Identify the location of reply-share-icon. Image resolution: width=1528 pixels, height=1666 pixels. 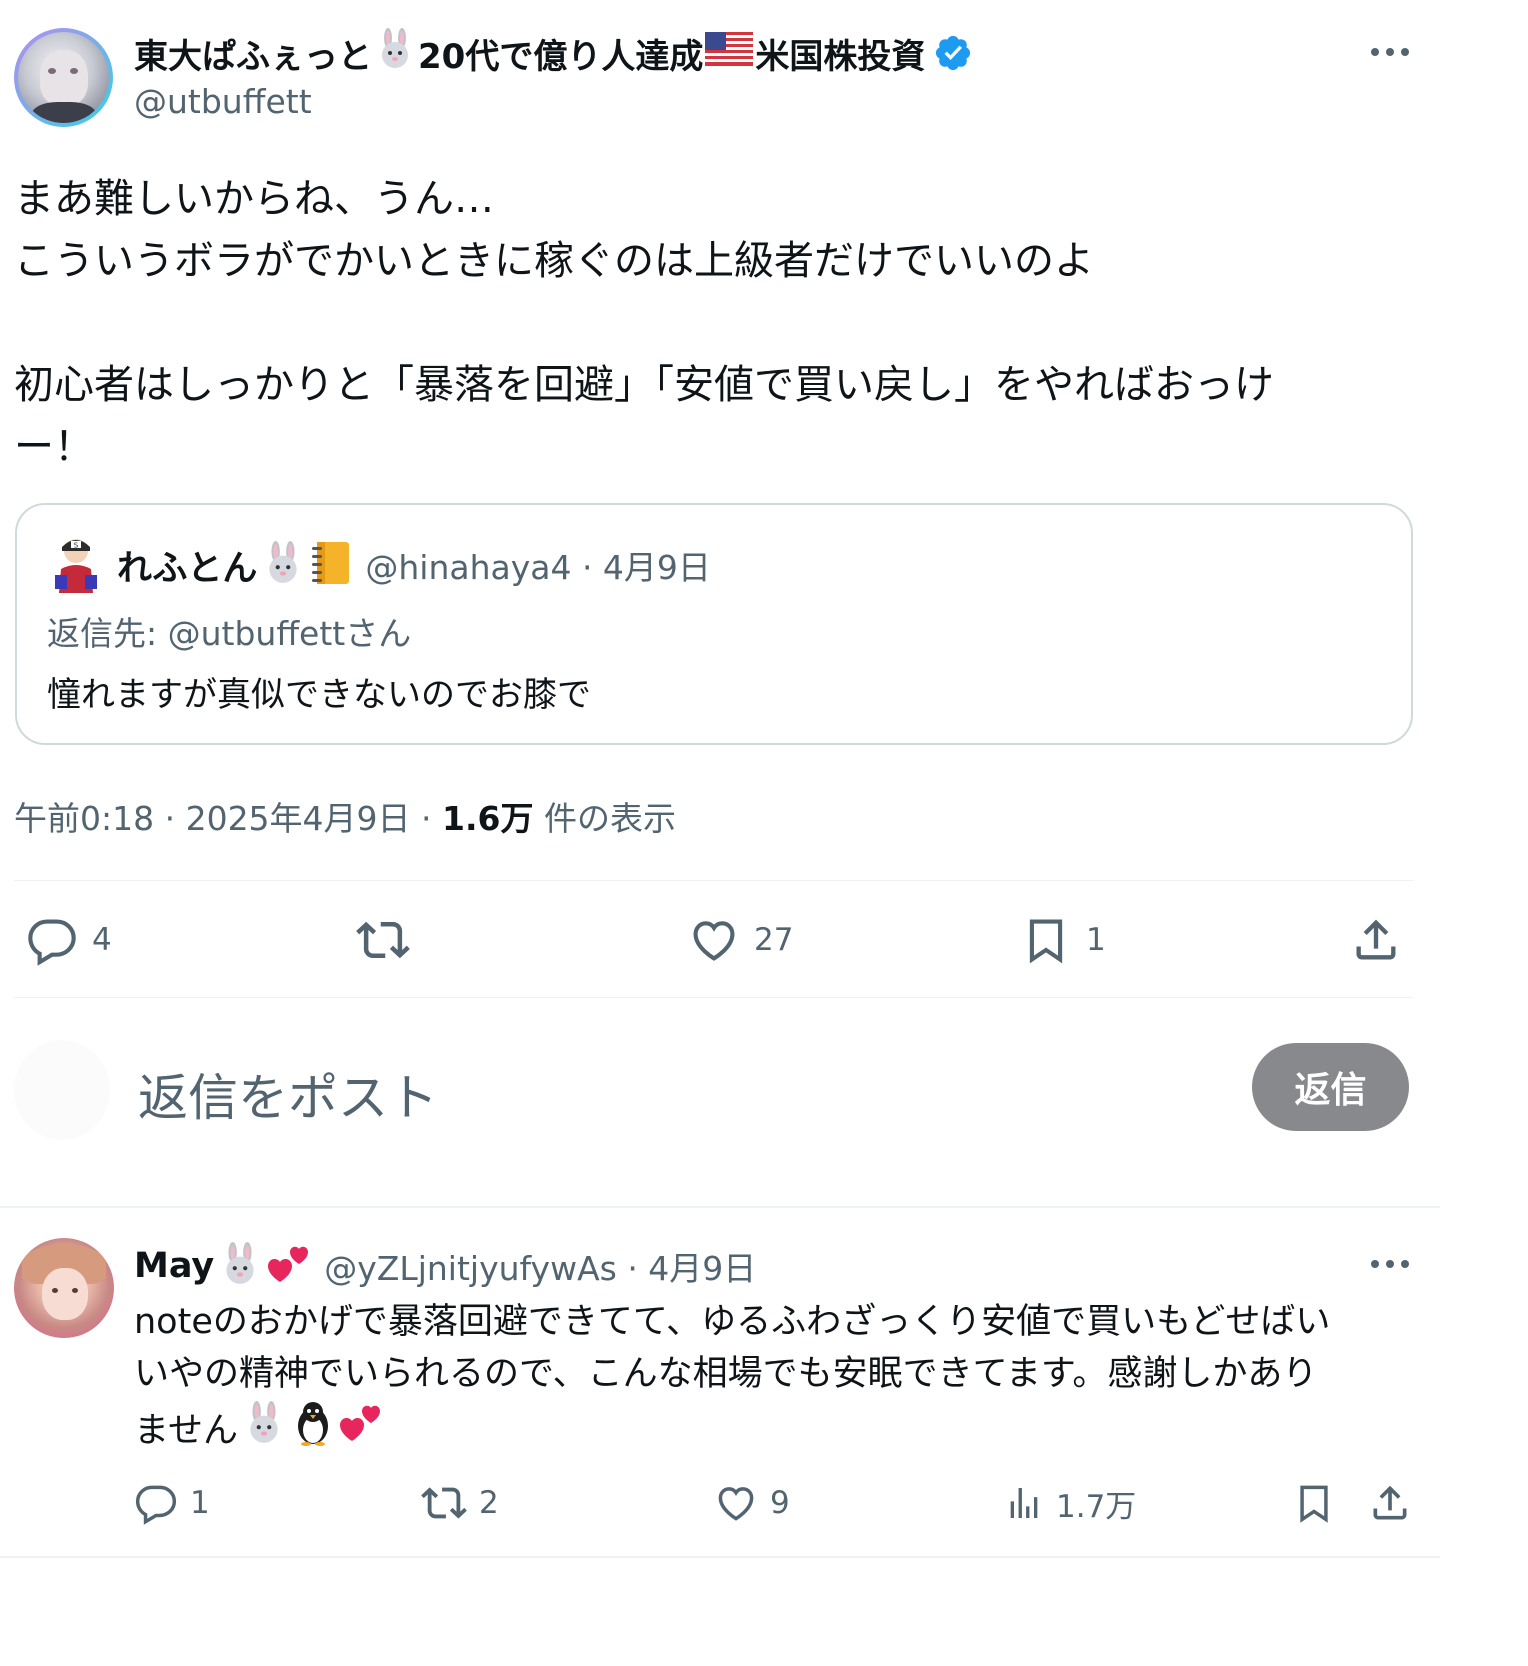
(1390, 1503).